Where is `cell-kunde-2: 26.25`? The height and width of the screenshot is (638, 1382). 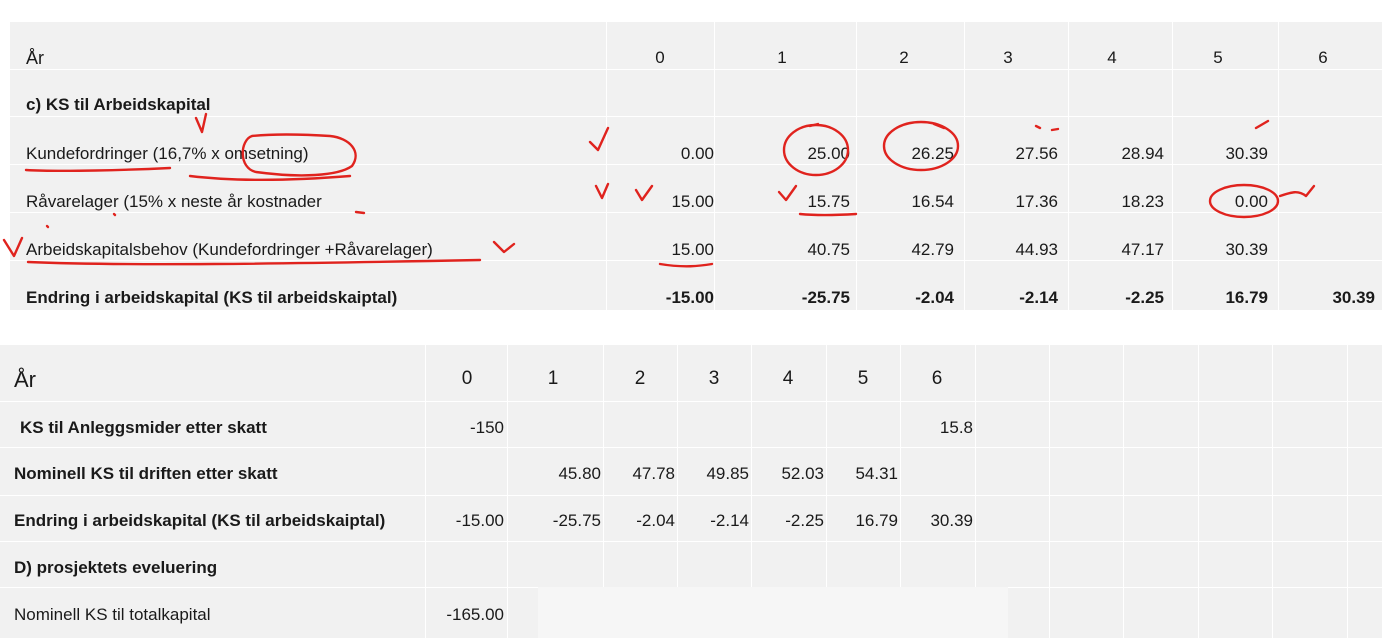 cell-kunde-2: 26.25 is located at coordinates (932, 153).